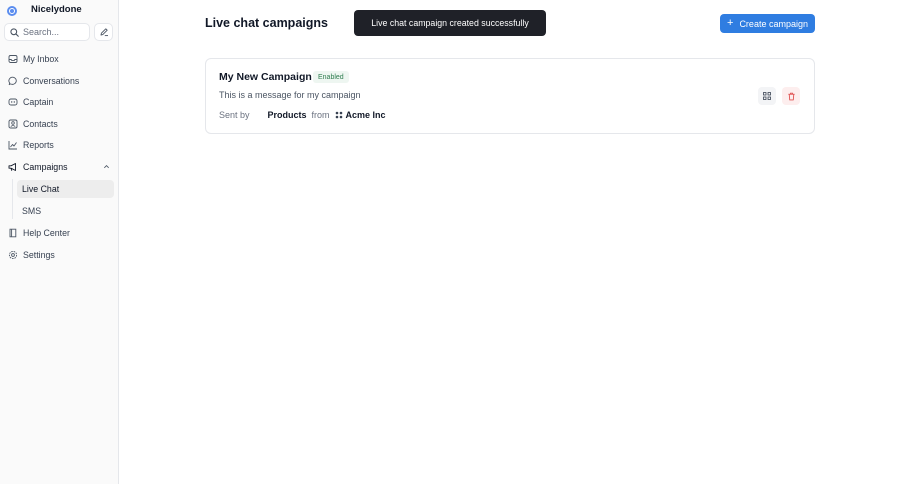  I want to click on inbox-channel-icon, so click(339, 115).